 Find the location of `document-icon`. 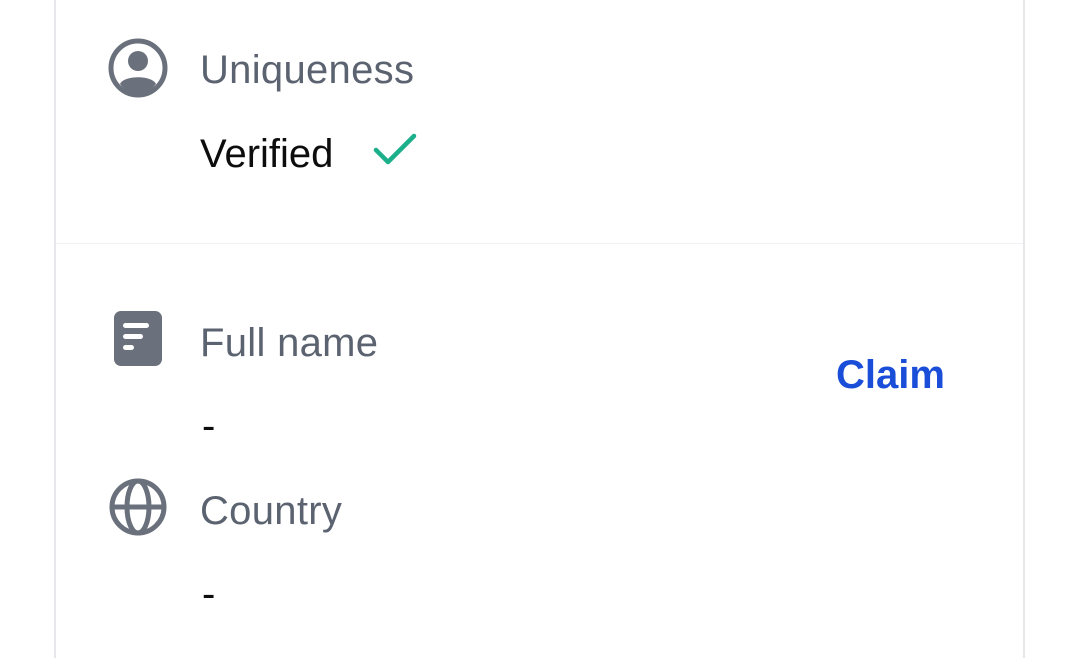

document-icon is located at coordinates (138, 338).